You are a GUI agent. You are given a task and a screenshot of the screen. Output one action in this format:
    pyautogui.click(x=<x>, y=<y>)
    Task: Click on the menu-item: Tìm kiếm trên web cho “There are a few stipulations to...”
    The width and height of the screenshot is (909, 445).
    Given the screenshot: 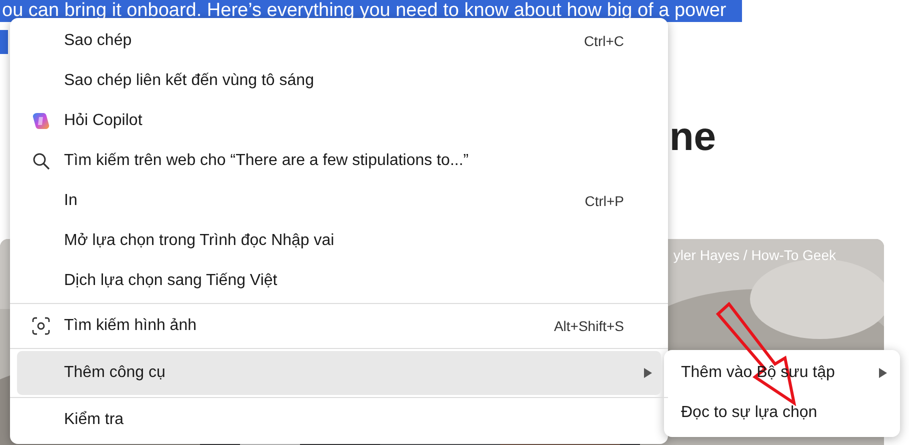 What is the action you would take?
    pyautogui.click(x=339, y=161)
    